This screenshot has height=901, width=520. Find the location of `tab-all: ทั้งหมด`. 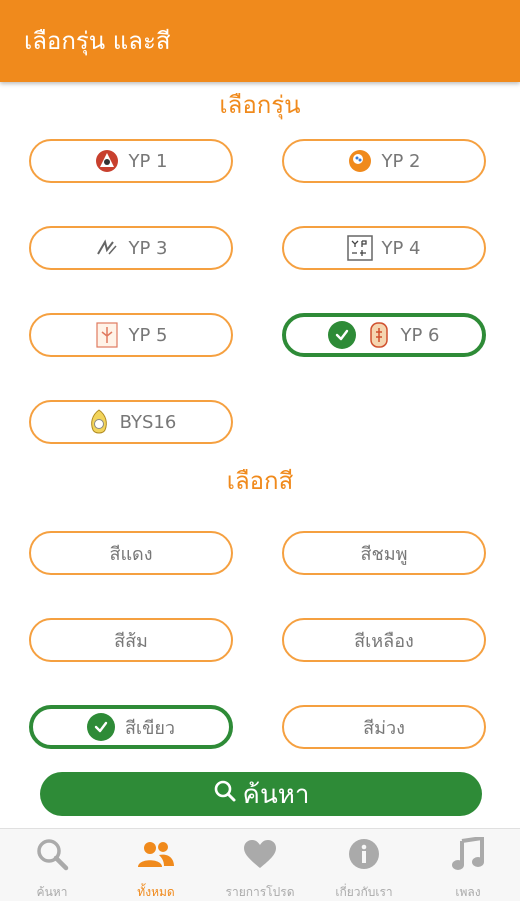

tab-all: ทั้งหมด is located at coordinates (156, 865).